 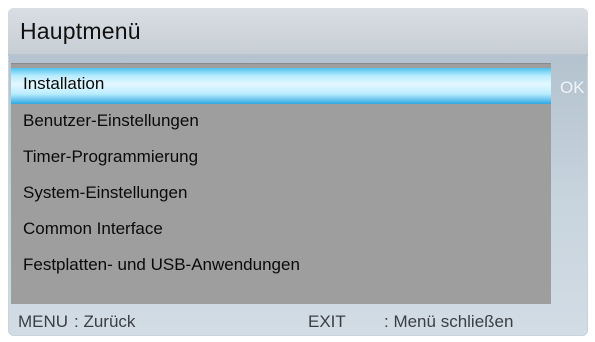 I want to click on menu-item-label: Installation, so click(x=64, y=83).